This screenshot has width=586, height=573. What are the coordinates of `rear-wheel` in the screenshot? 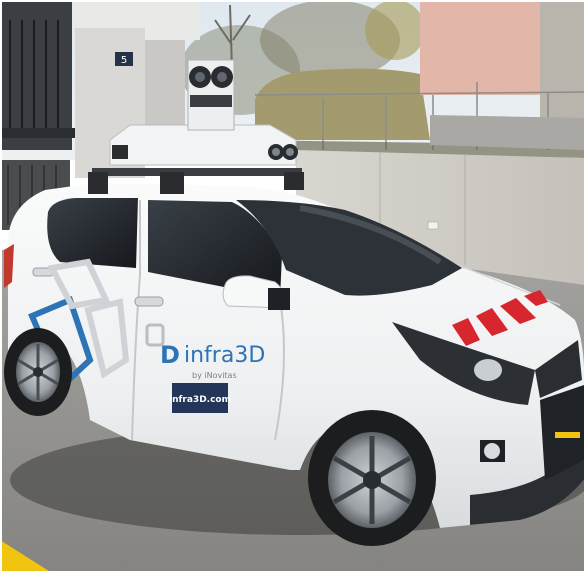 It's located at (38, 372).